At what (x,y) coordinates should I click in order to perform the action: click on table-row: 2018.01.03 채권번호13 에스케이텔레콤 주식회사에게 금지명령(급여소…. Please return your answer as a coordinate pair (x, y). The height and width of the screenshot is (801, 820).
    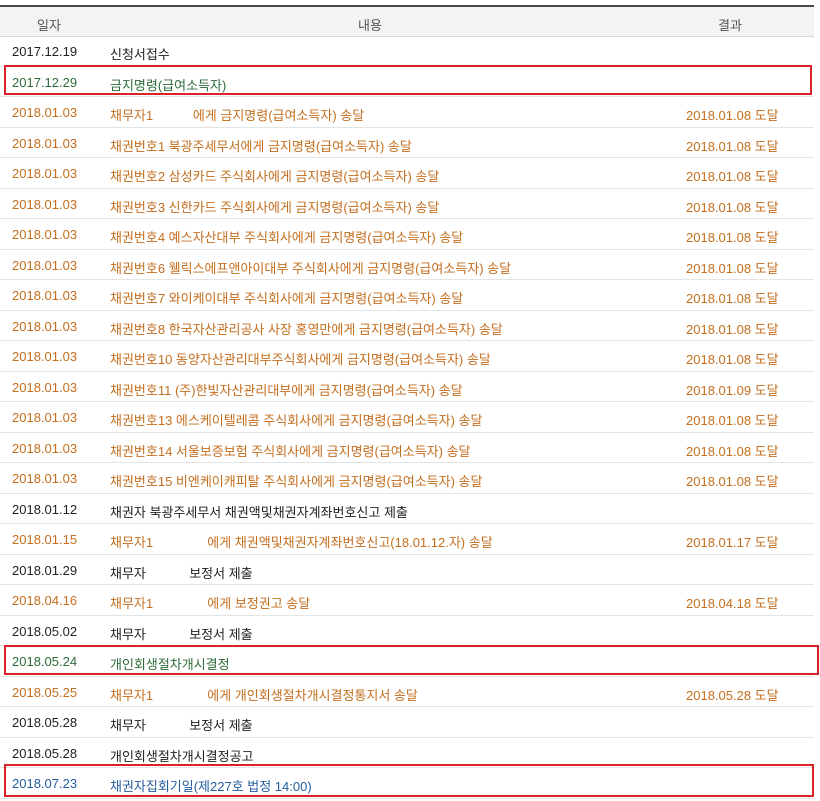
    Looking at the image, I should click on (407, 417).